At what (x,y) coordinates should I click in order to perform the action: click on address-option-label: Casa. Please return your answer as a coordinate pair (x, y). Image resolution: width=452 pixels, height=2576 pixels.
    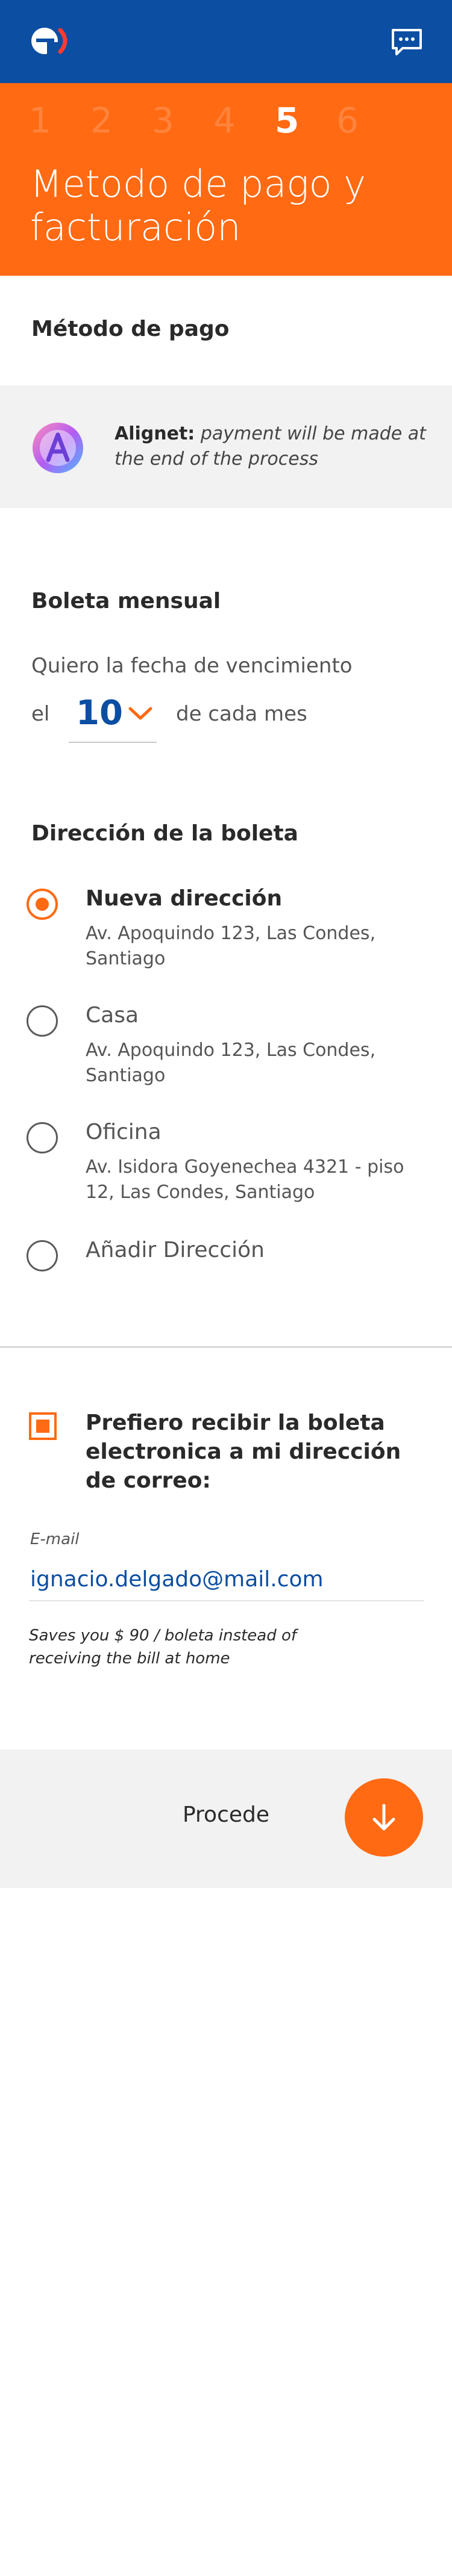
    Looking at the image, I should click on (113, 1015).